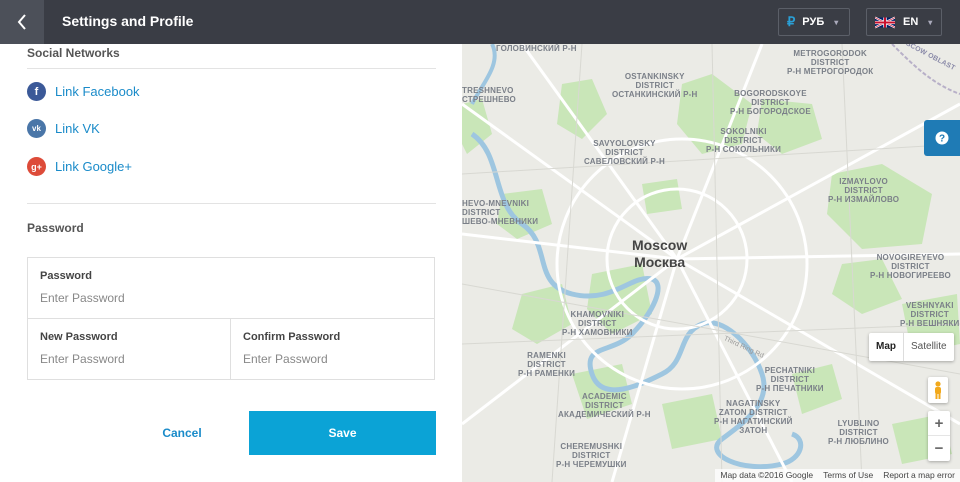  I want to click on link-facebook-label: Link Facebook, so click(97, 91).